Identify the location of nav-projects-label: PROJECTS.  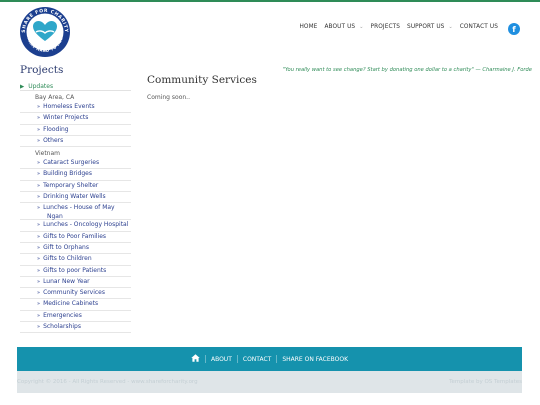
(385, 27).